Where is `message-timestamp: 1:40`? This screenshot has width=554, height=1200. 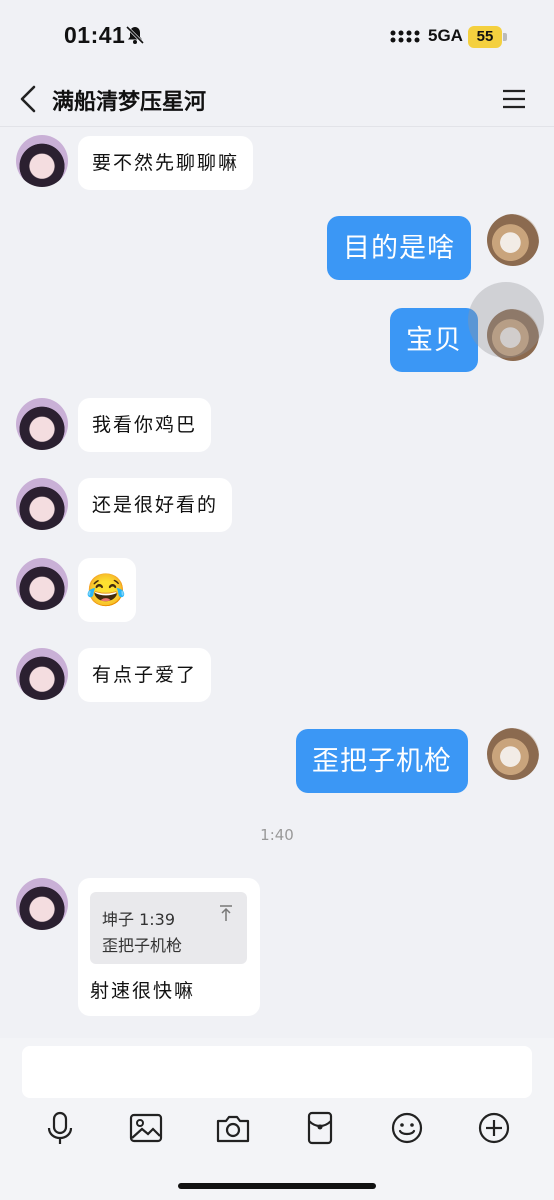
message-timestamp: 1:40 is located at coordinates (277, 835).